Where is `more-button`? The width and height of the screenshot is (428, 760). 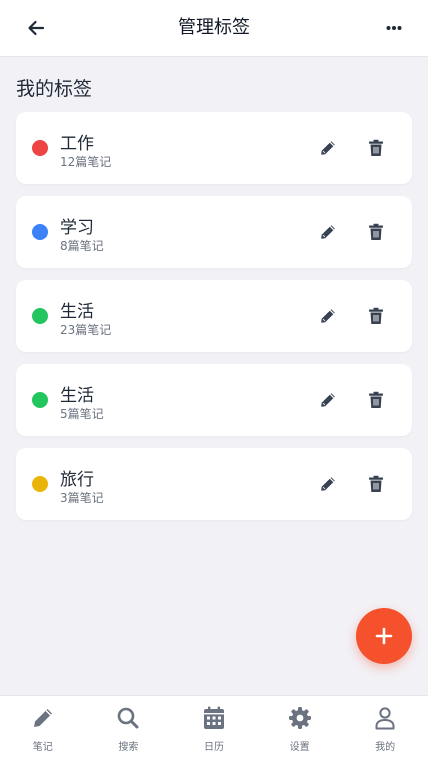
more-button is located at coordinates (394, 28).